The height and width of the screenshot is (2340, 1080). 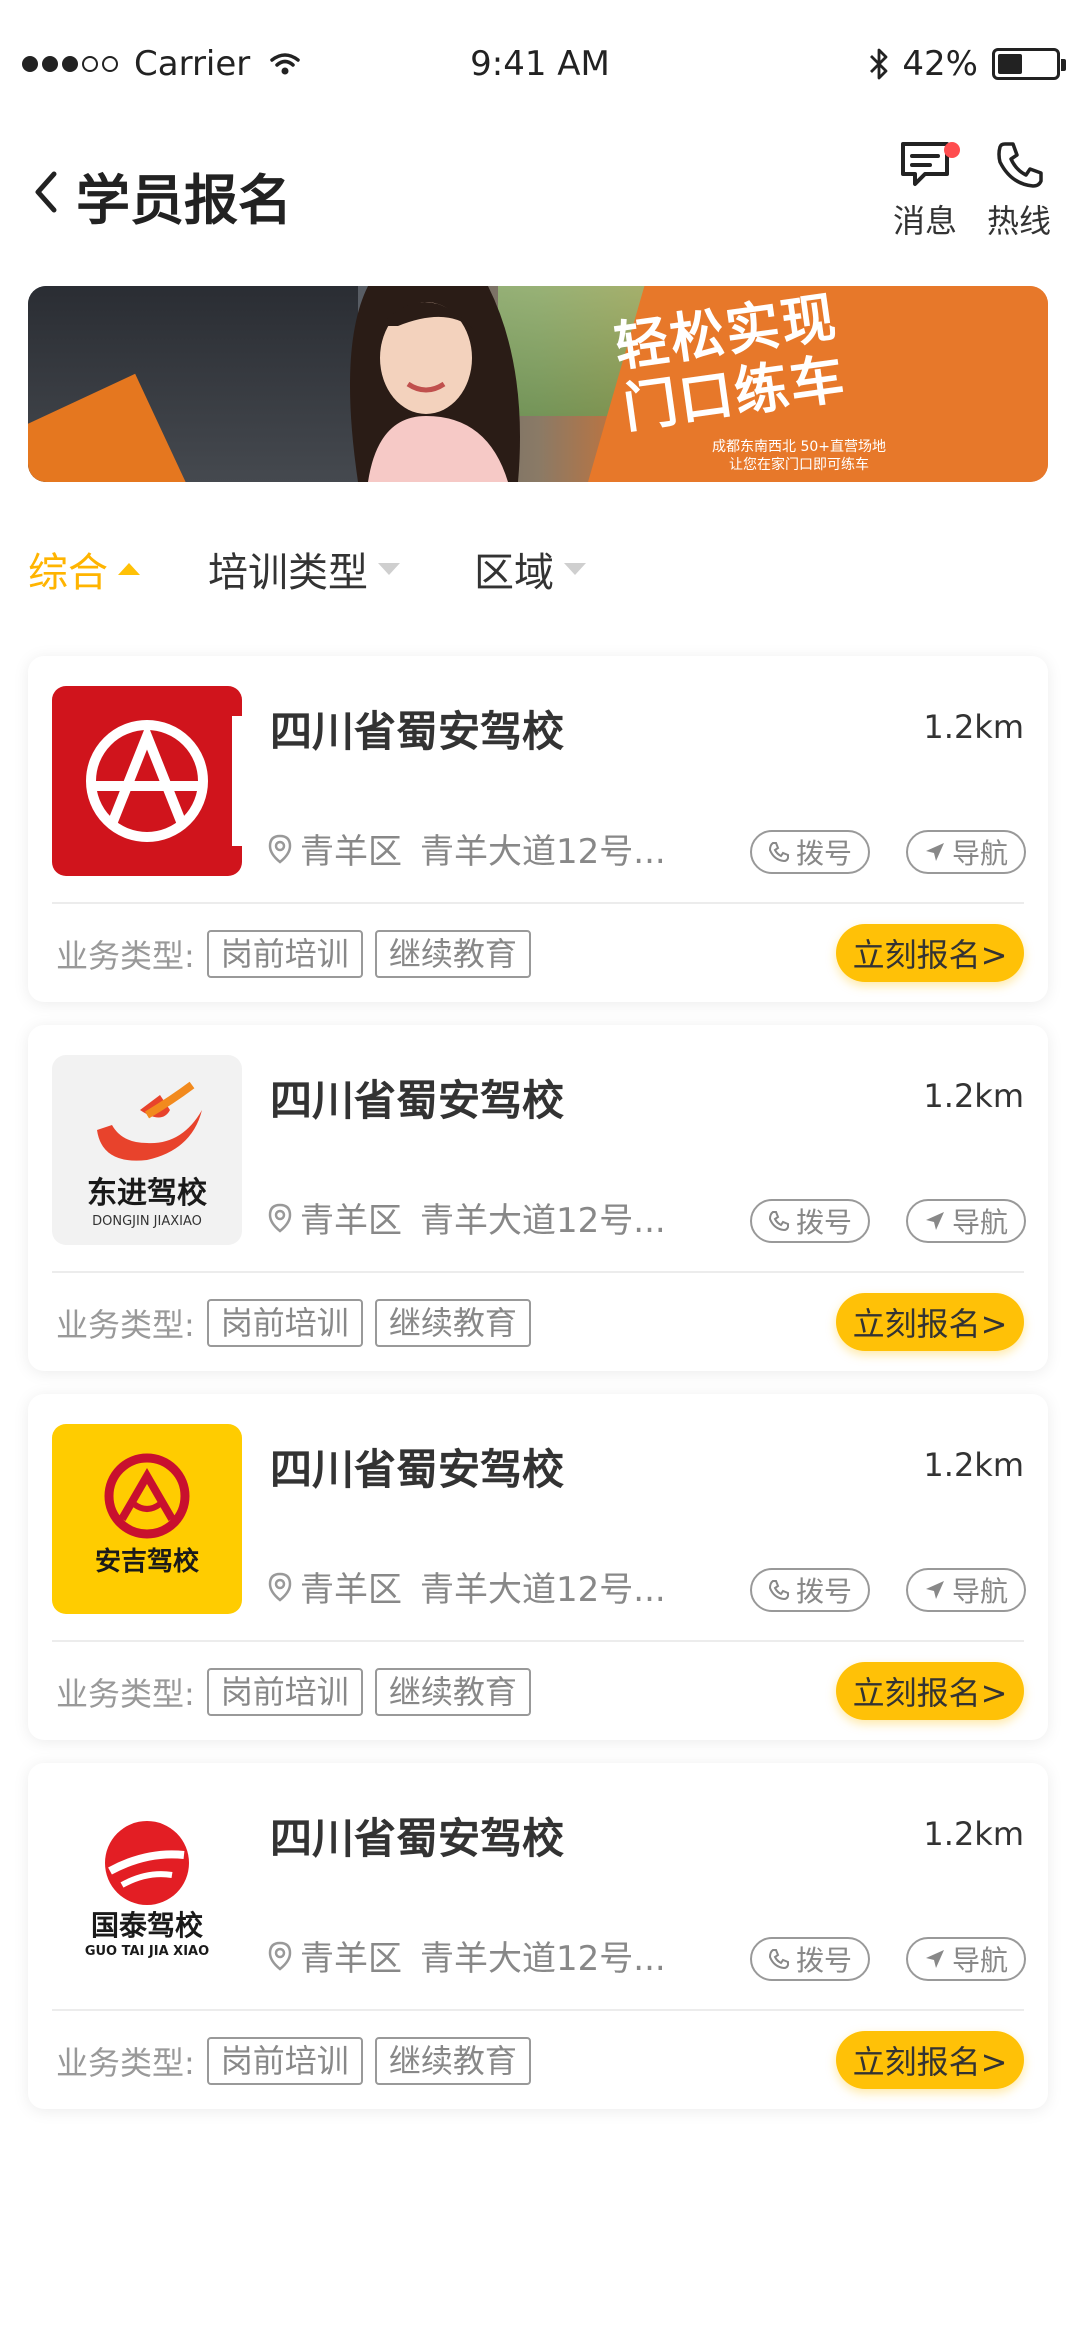 I want to click on svg-text: 国泰驾校, so click(x=147, y=1925).